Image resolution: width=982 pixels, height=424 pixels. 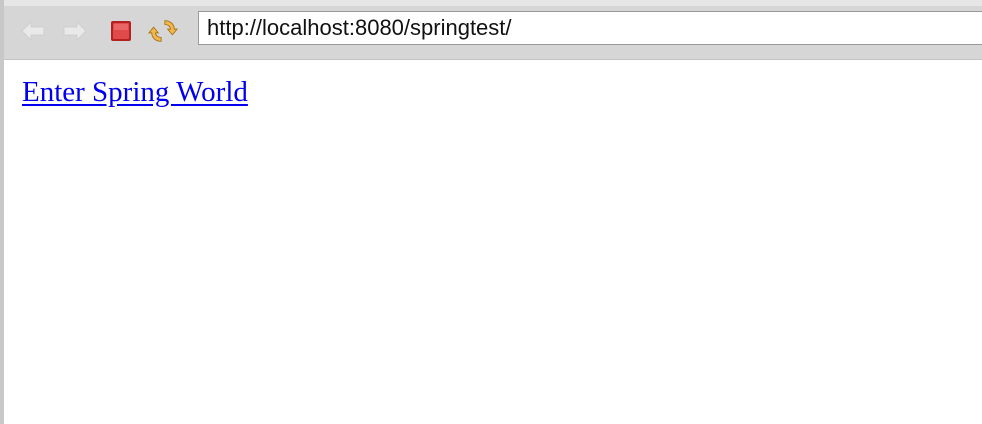 I want to click on address-bar-input, so click(x=590, y=28).